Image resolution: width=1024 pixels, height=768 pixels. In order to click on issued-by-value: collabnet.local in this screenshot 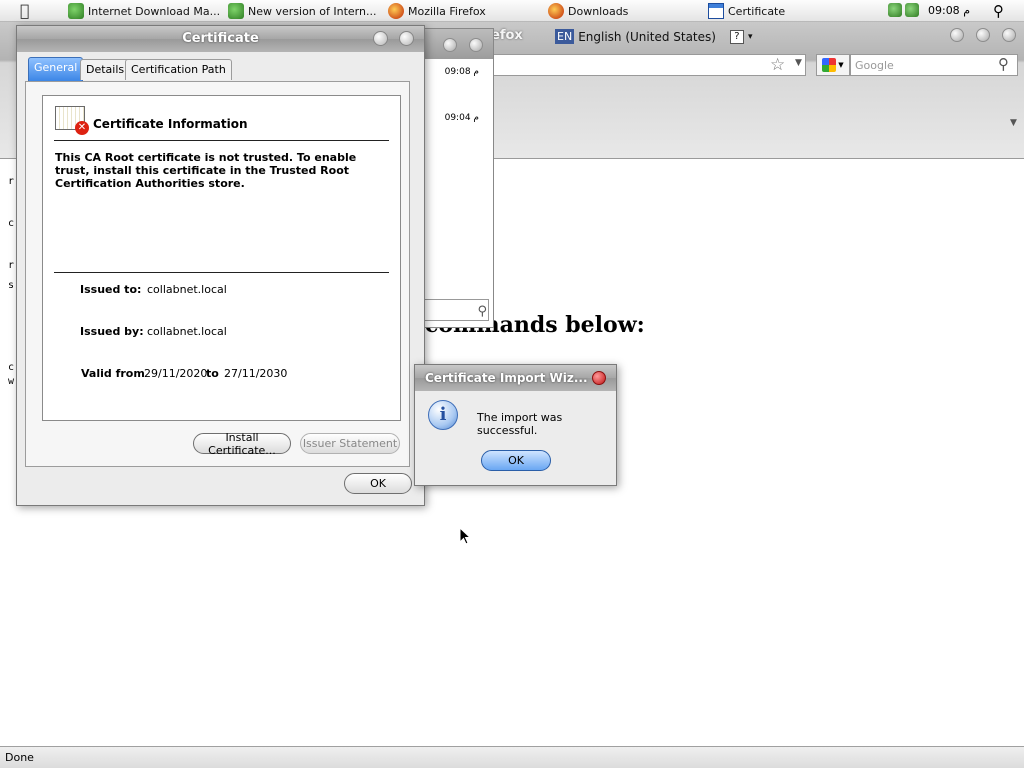, I will do `click(187, 331)`.